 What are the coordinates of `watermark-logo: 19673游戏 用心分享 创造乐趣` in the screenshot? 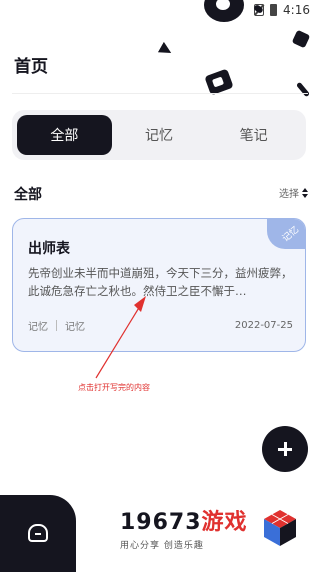 It's located at (208, 527).